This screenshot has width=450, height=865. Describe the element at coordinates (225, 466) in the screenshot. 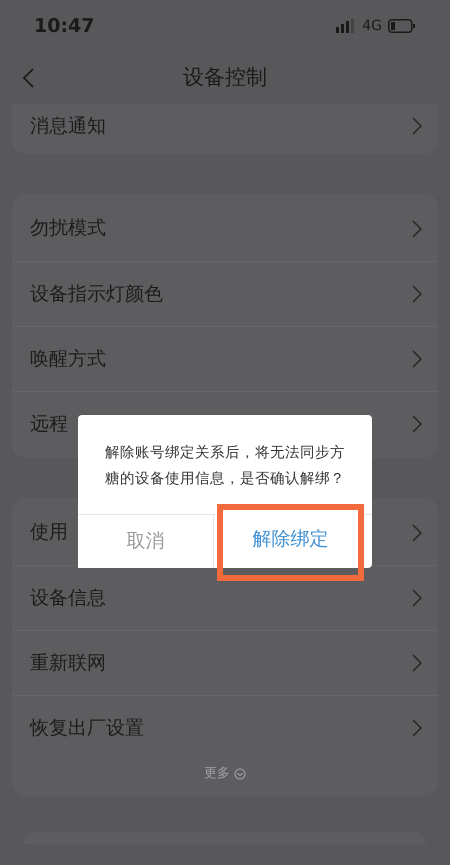

I see `dialog-message: 解除账号绑定关系后，将无法同步方糖的设备使用信息，是否确认解绑？` at that location.